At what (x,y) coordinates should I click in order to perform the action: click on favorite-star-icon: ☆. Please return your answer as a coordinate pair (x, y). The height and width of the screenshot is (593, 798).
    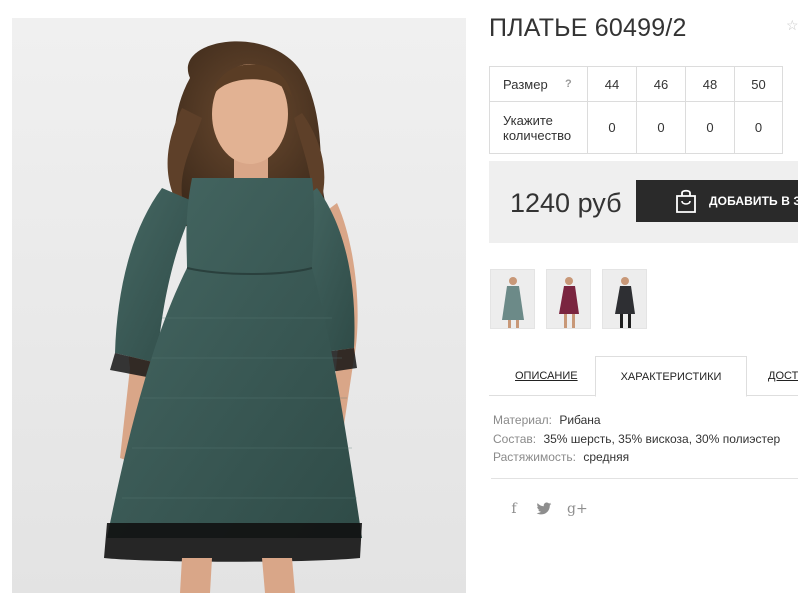
    Looking at the image, I should click on (792, 25).